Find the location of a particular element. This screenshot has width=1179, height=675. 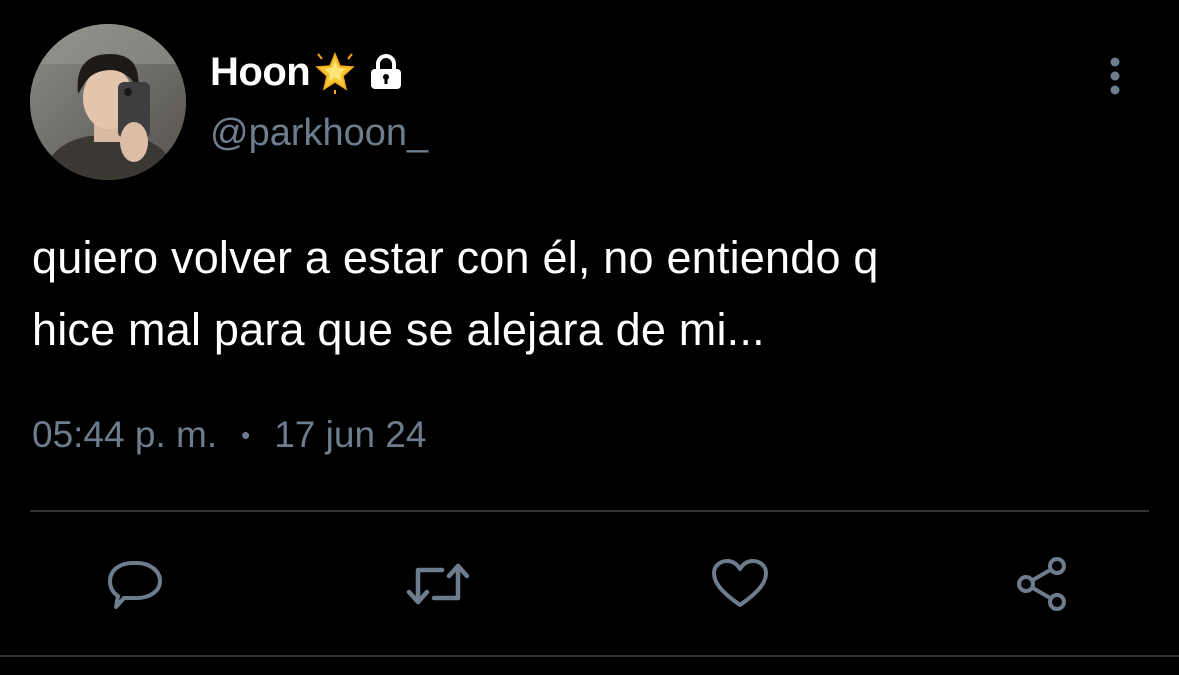

reply-button is located at coordinates (135, 584).